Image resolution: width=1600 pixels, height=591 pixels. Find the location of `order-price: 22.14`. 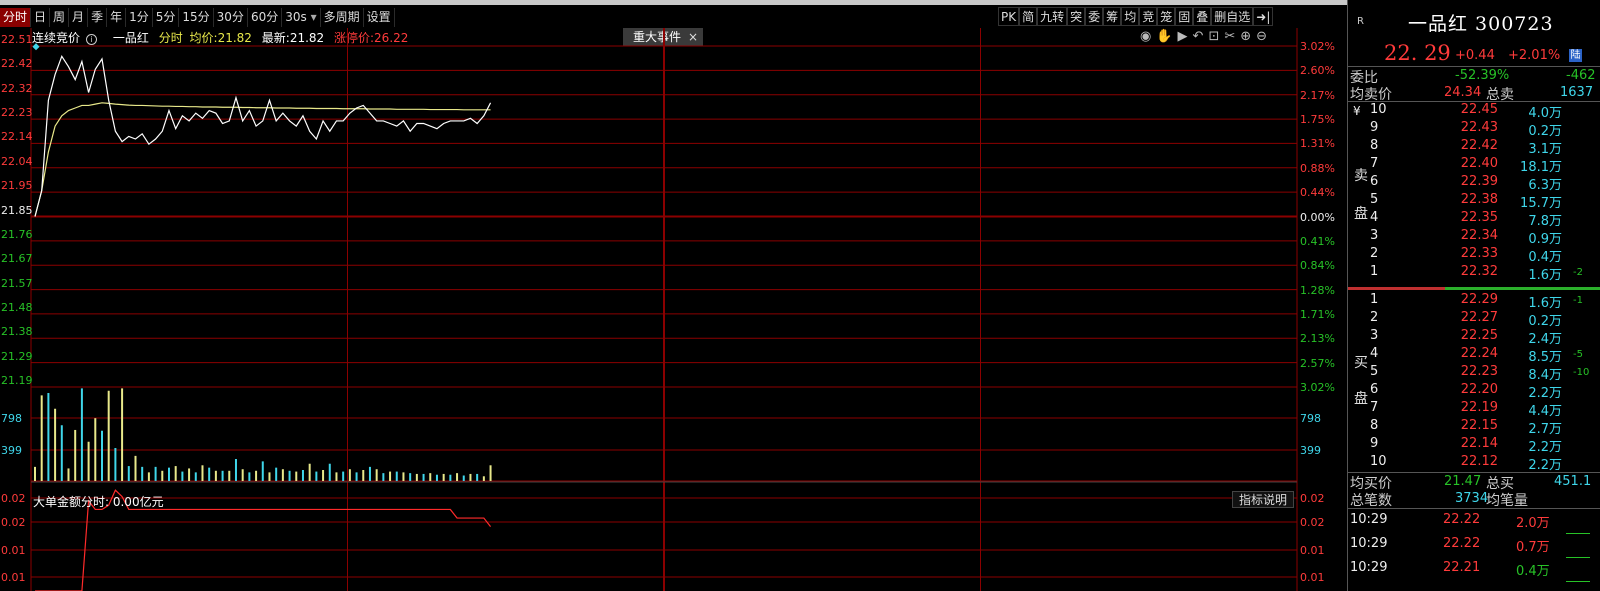

order-price: 22.14 is located at coordinates (1479, 443).